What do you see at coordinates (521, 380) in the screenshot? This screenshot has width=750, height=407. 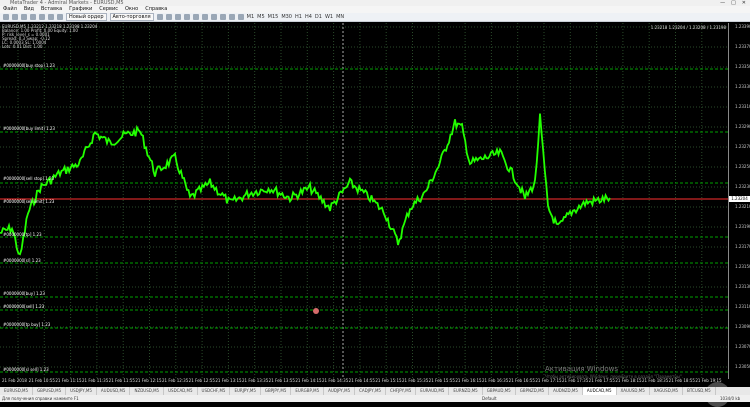 I see `time-axis-label: 21 Feb 16:55` at bounding box center [521, 380].